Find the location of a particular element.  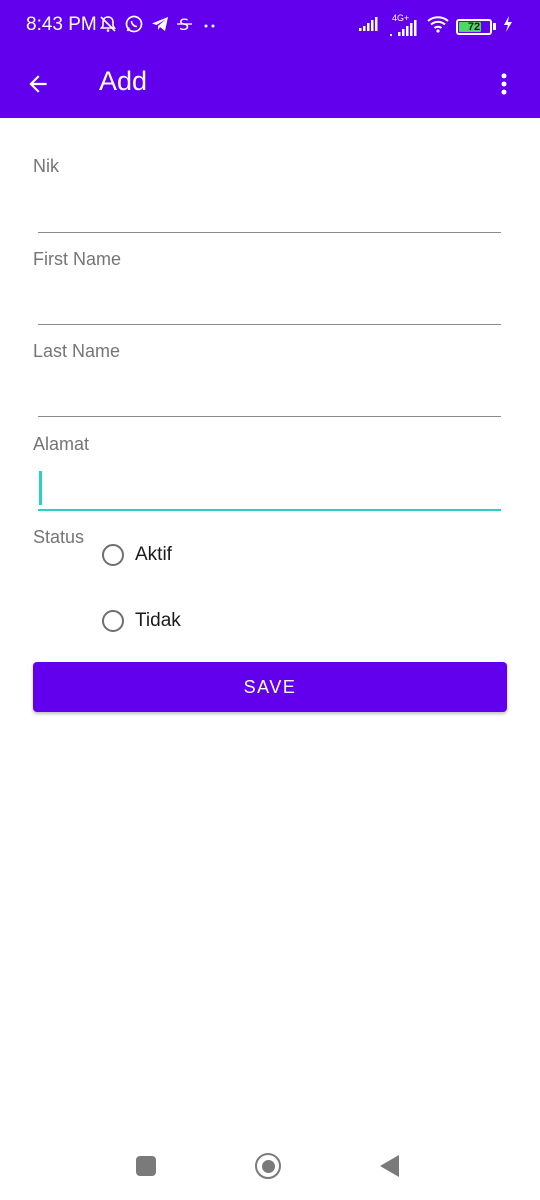

status-right-icons: 4G+ 72 is located at coordinates (436, 26).